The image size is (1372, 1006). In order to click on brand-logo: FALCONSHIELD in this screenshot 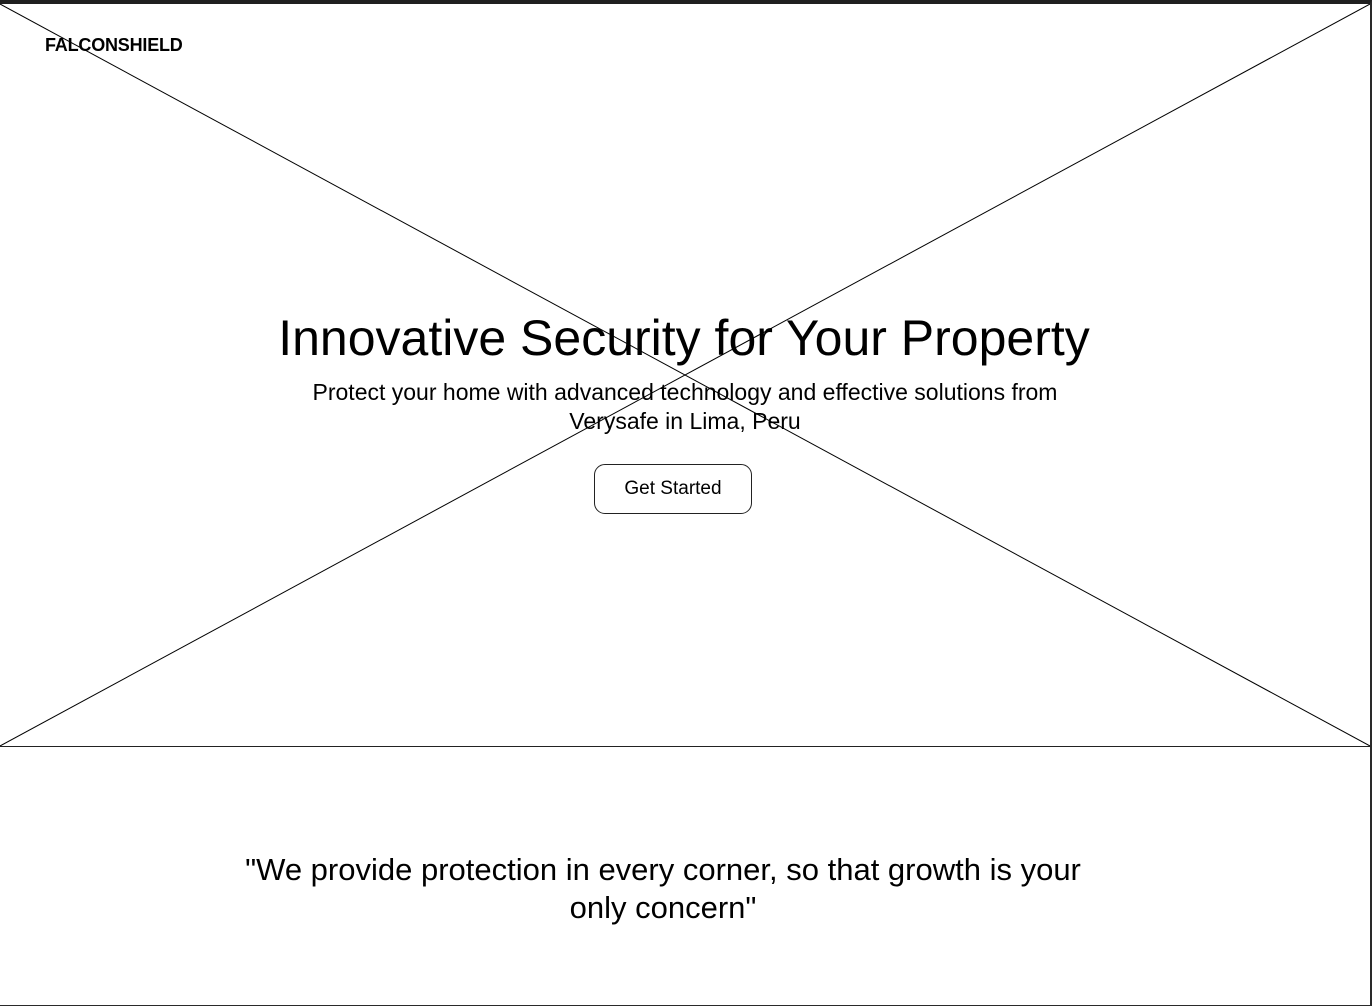, I will do `click(114, 45)`.